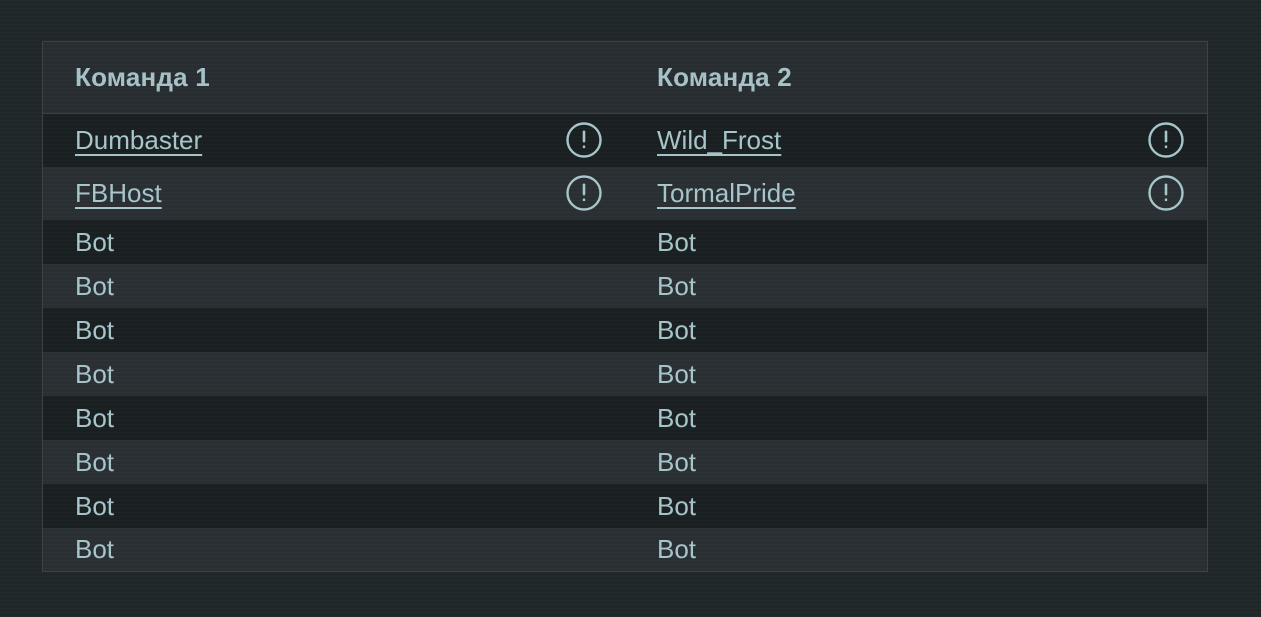 This screenshot has width=1261, height=617. Describe the element at coordinates (138, 140) in the screenshot. I see `player-name-link: Dumbaster` at that location.